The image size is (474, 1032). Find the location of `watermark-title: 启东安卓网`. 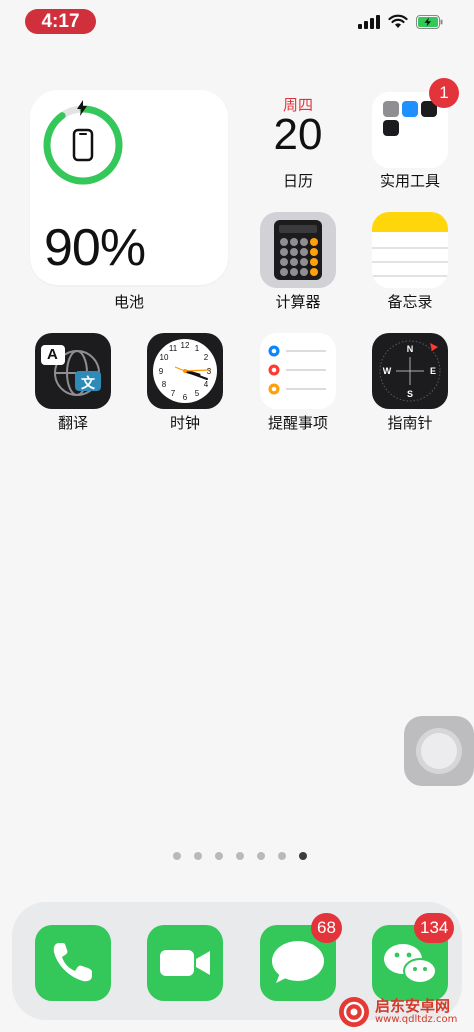

watermark-title: 启东安卓网 is located at coordinates (413, 1006).